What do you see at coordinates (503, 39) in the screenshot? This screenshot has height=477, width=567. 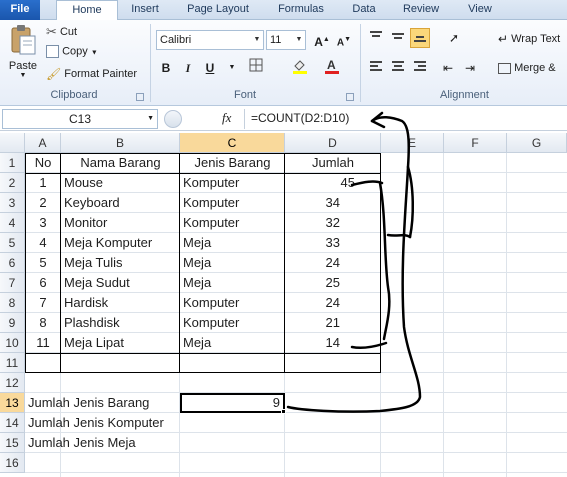 I see `wrap-text-icon: ↵` at bounding box center [503, 39].